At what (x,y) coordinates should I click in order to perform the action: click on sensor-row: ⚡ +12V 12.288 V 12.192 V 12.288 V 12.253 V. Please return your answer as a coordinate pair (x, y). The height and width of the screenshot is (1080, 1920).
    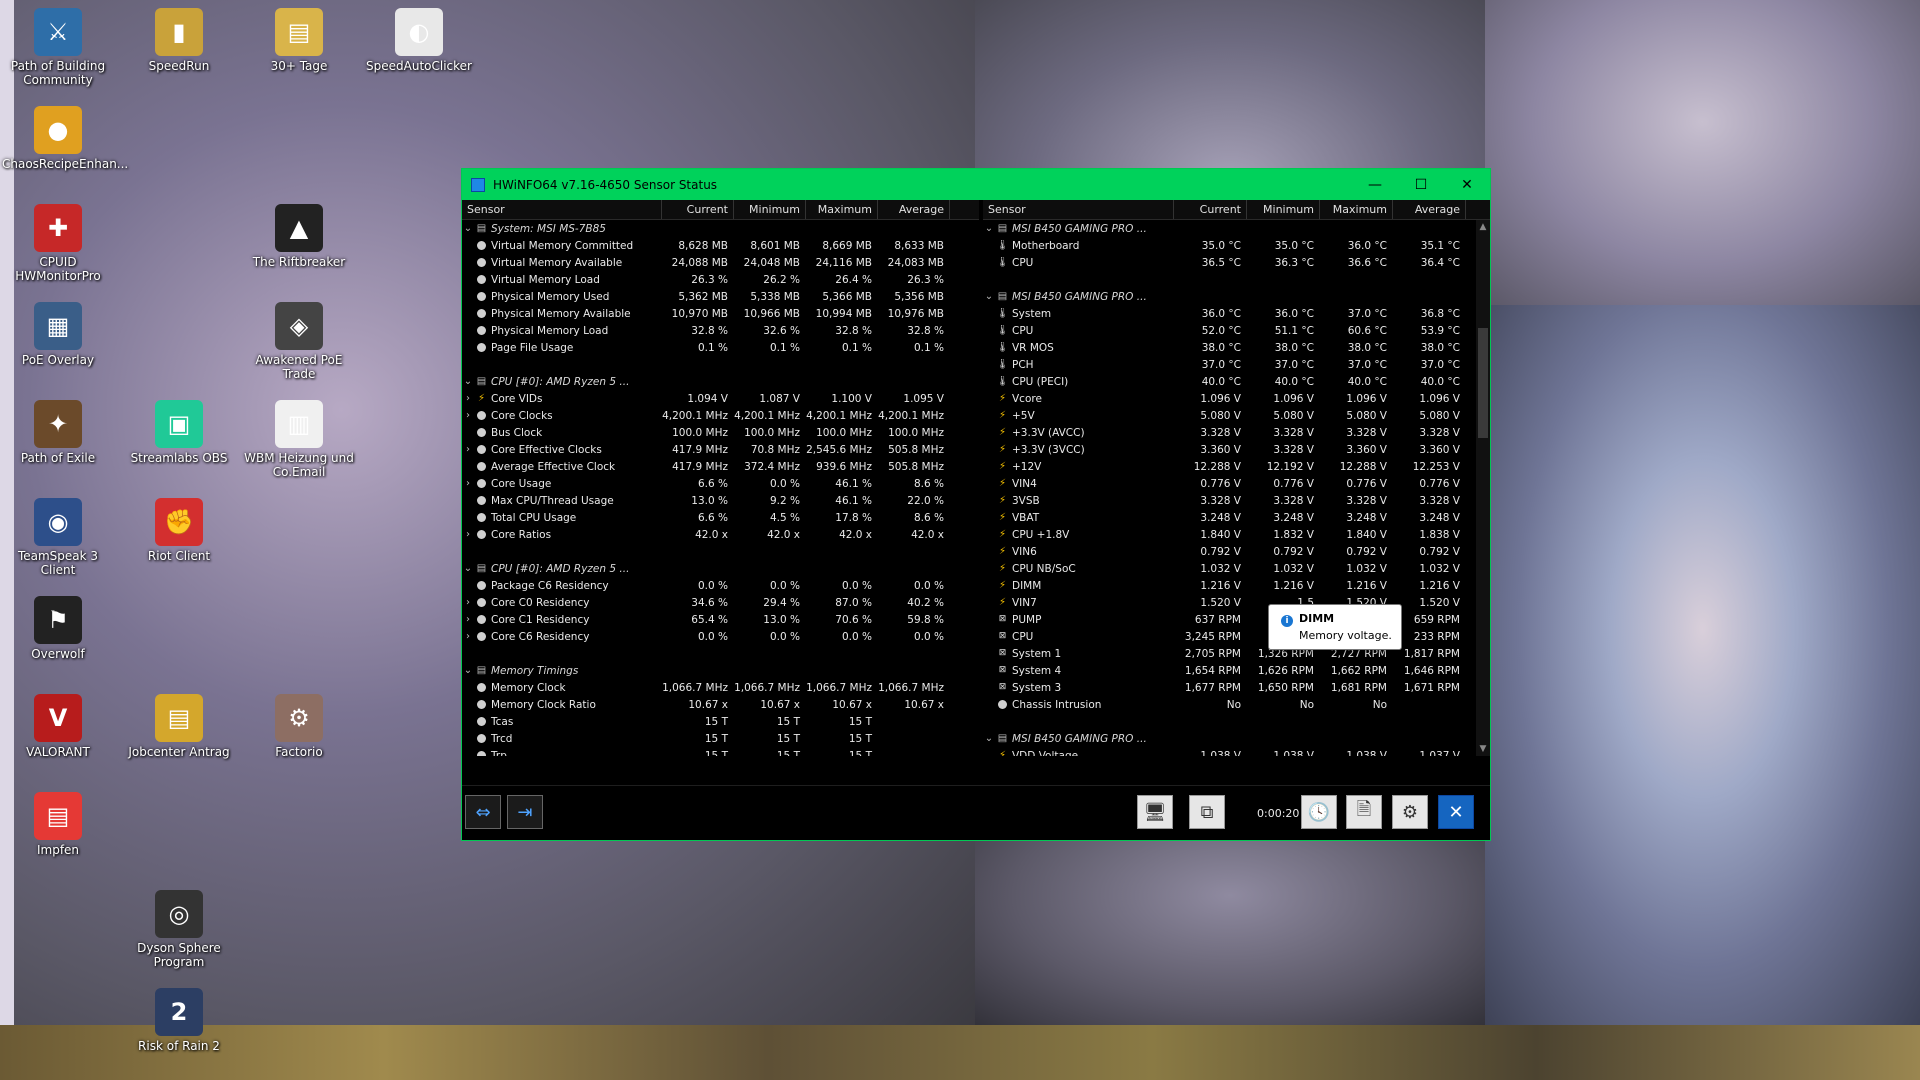
    Looking at the image, I should click on (1236, 466).